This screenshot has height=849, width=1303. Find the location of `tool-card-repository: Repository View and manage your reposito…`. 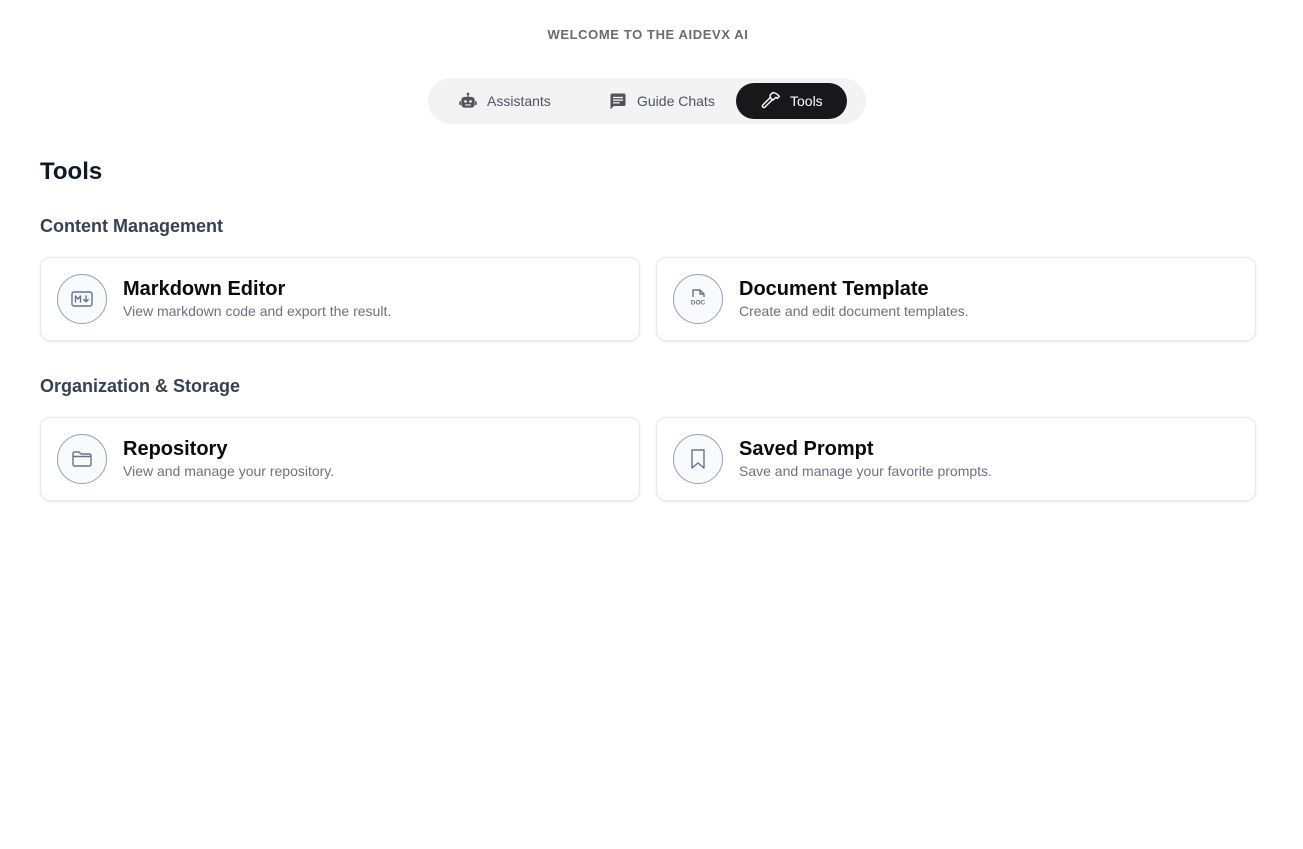

tool-card-repository: Repository View and manage your reposito… is located at coordinates (340, 459).